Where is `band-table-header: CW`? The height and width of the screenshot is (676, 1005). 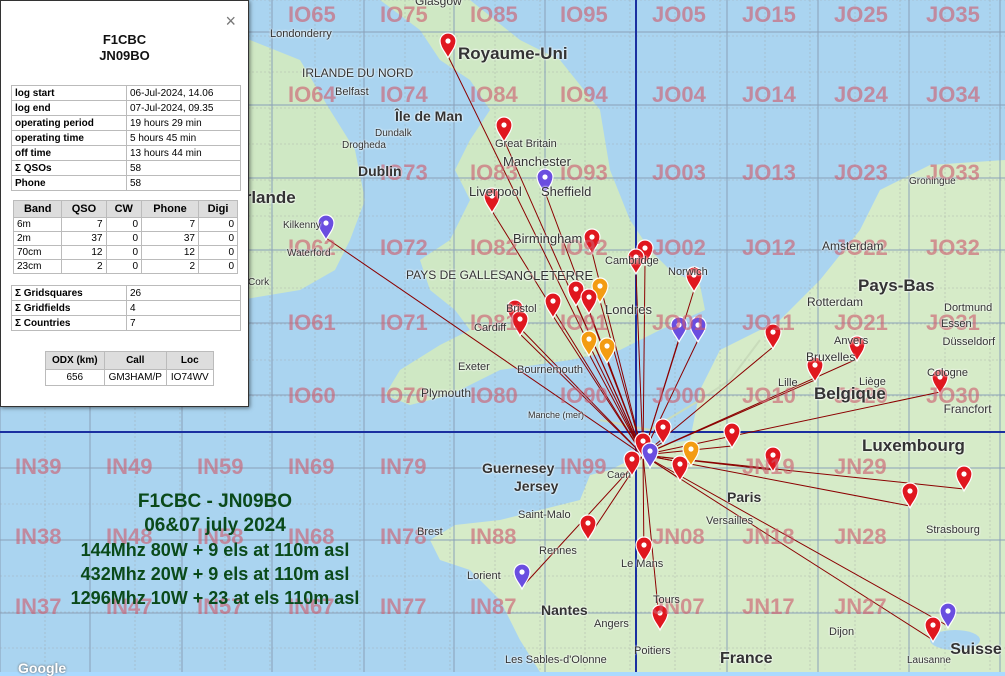
band-table-header: CW is located at coordinates (124, 209).